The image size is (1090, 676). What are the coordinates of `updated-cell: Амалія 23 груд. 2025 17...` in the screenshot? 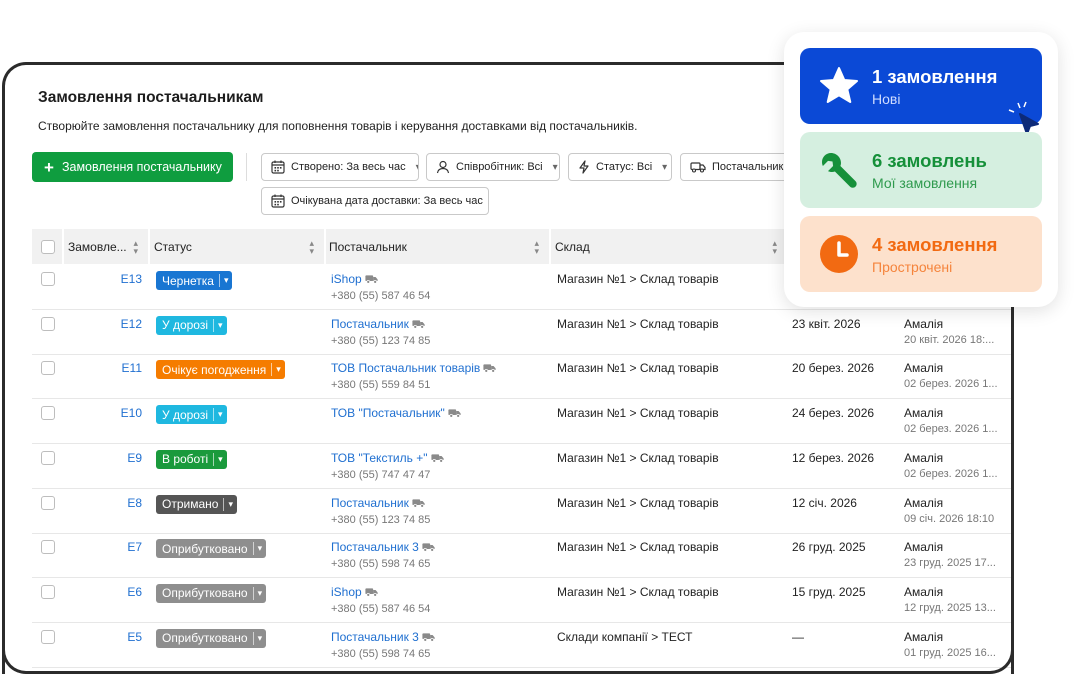 It's located at (957, 554).